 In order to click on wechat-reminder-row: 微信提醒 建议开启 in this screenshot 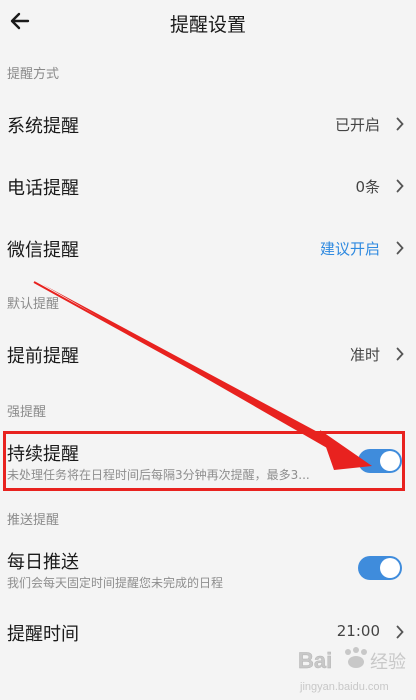, I will do `click(208, 248)`.